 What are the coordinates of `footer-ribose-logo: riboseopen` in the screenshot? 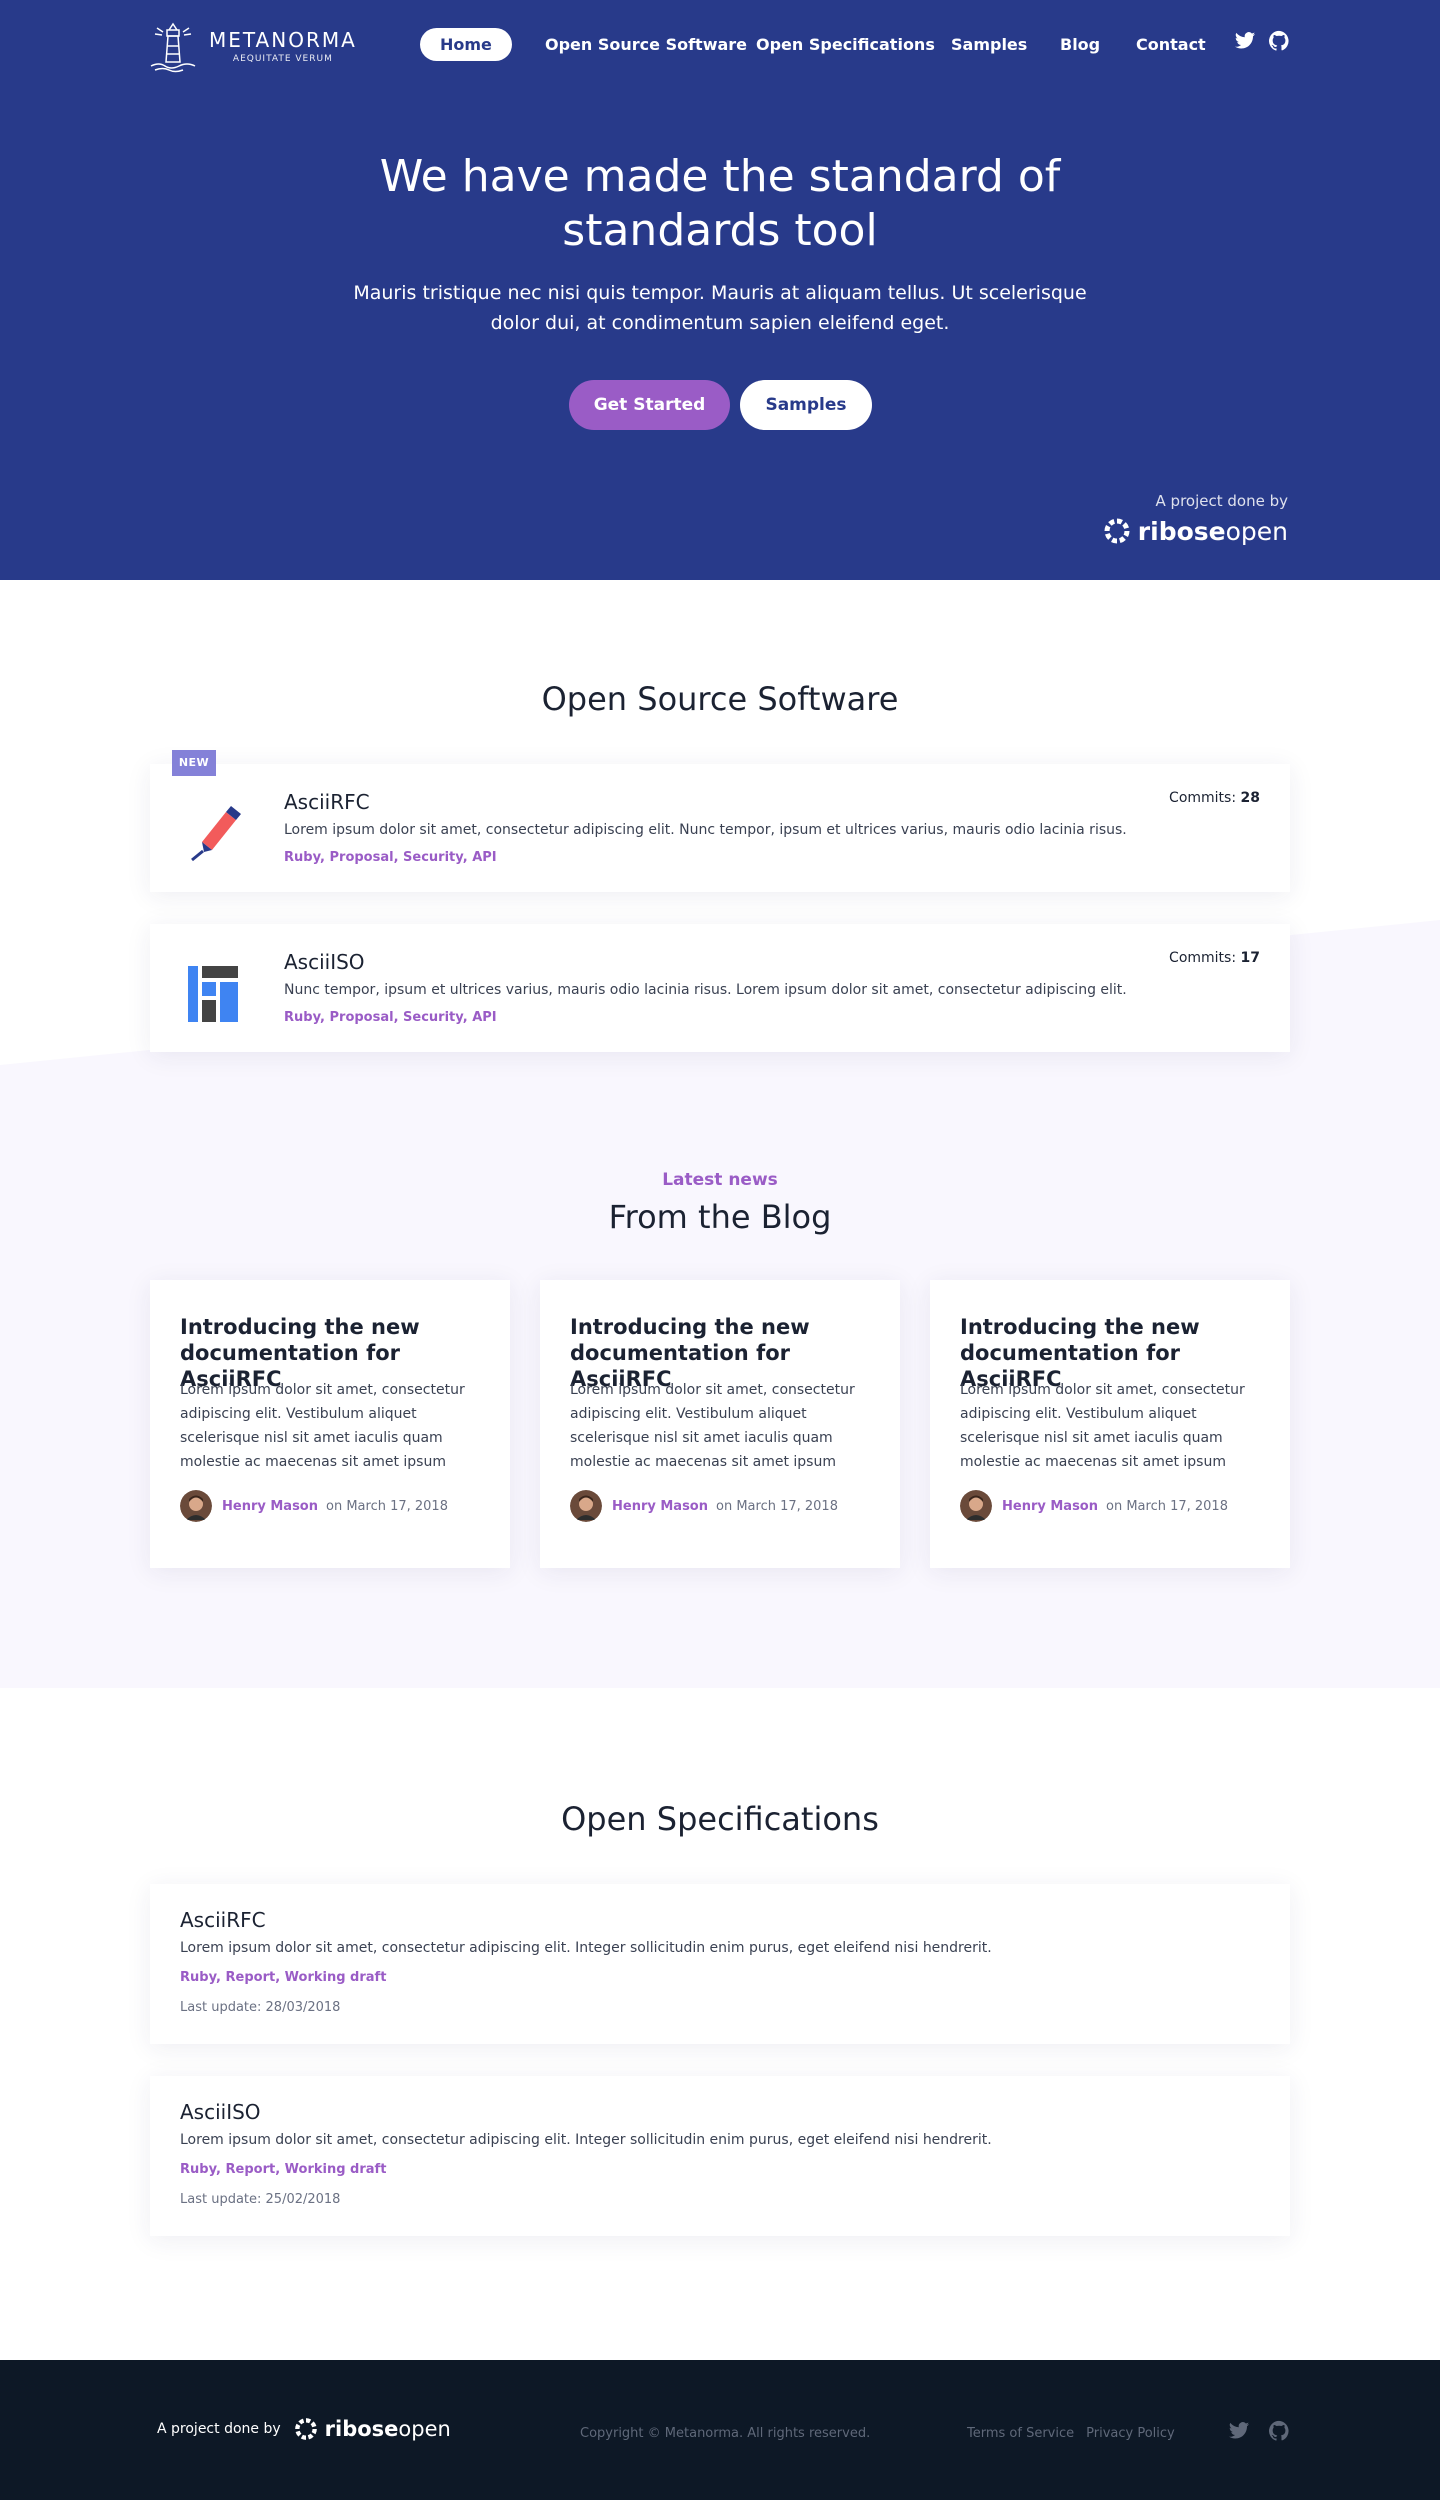 It's located at (388, 2429).